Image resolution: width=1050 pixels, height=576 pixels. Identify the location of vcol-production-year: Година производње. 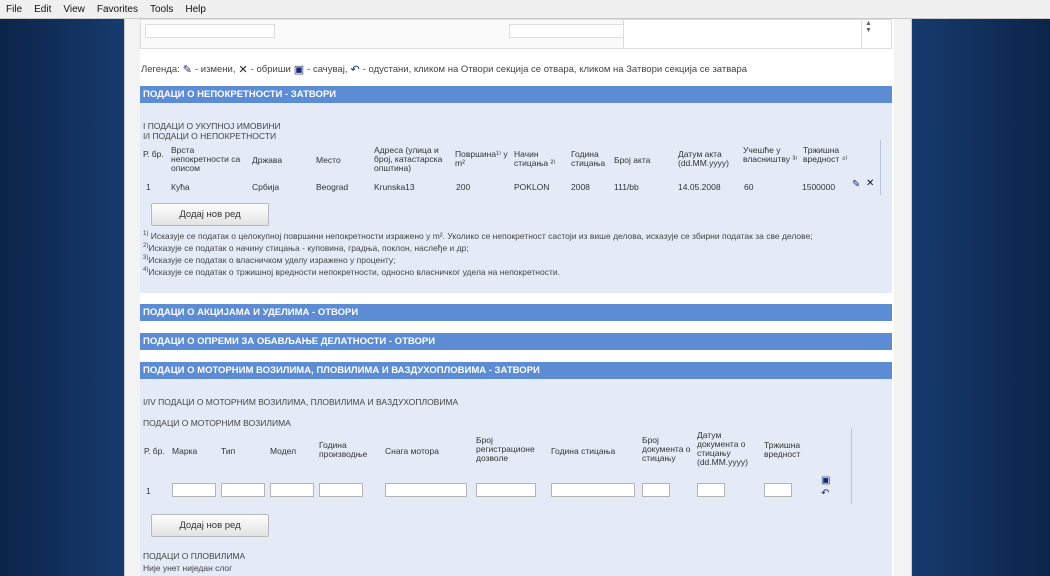
(343, 449).